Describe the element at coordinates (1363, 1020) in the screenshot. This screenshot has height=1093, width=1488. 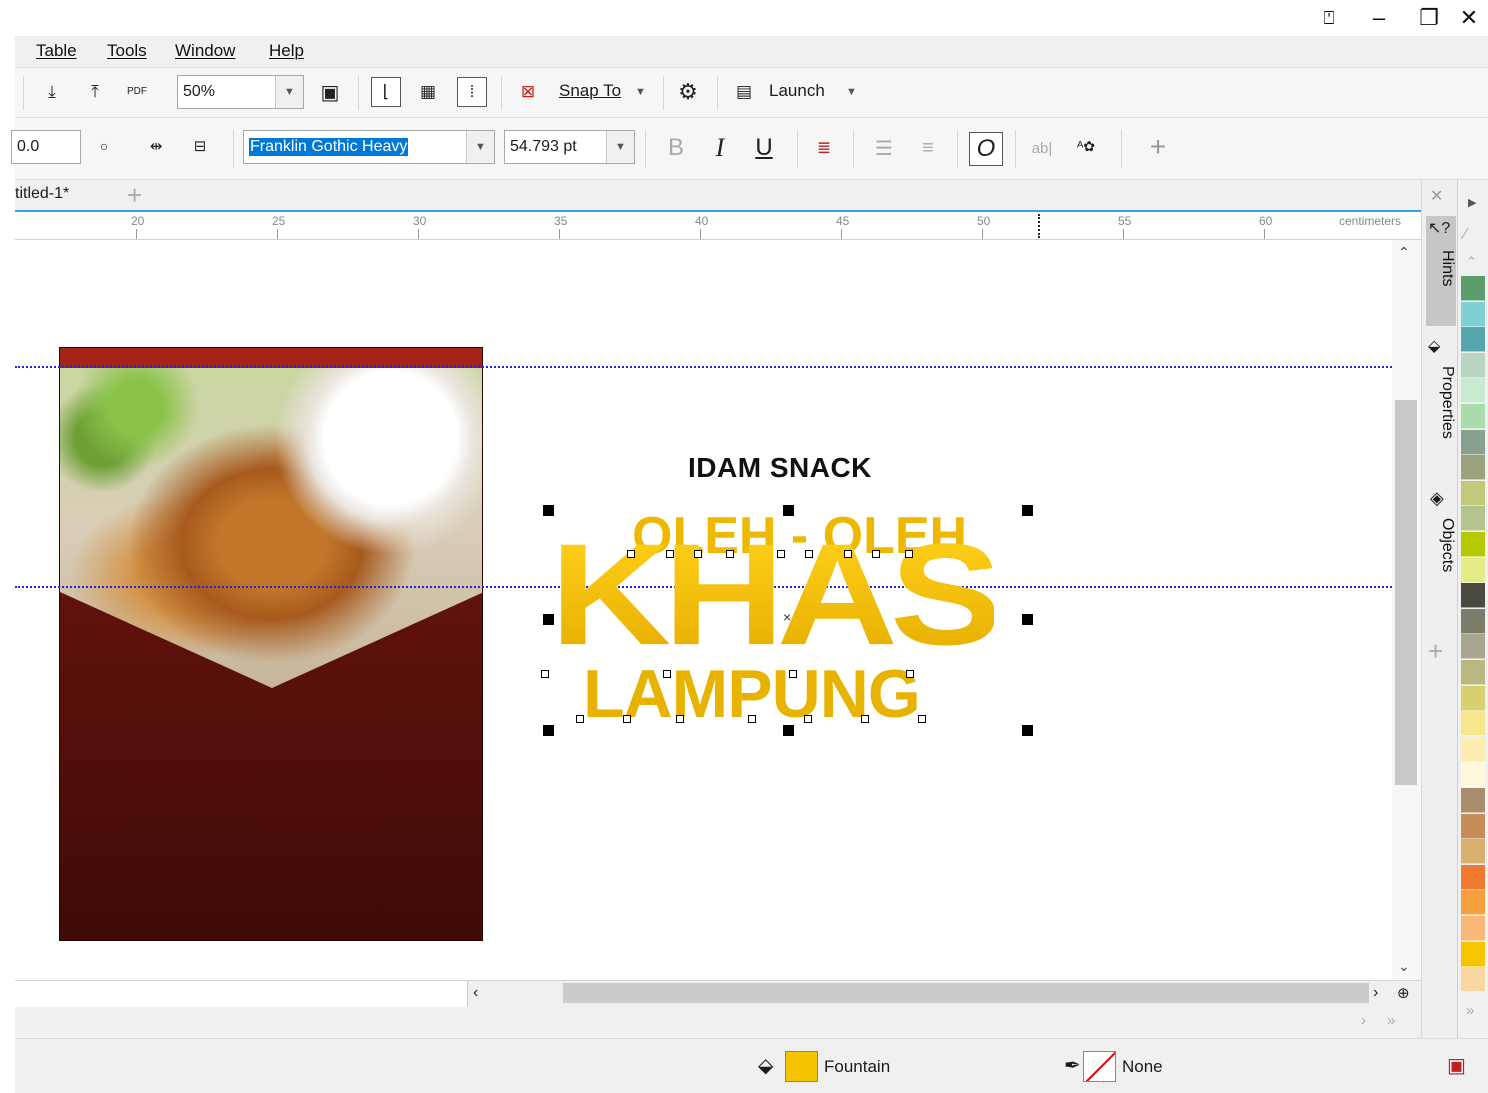
I see `chevron-right-icon: ›` at that location.